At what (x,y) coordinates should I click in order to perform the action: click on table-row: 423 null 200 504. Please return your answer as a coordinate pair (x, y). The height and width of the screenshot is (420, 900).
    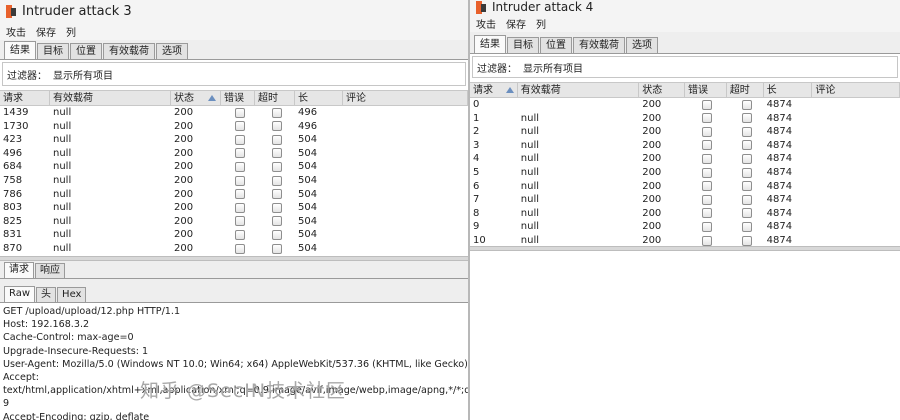
    Looking at the image, I should click on (234, 140).